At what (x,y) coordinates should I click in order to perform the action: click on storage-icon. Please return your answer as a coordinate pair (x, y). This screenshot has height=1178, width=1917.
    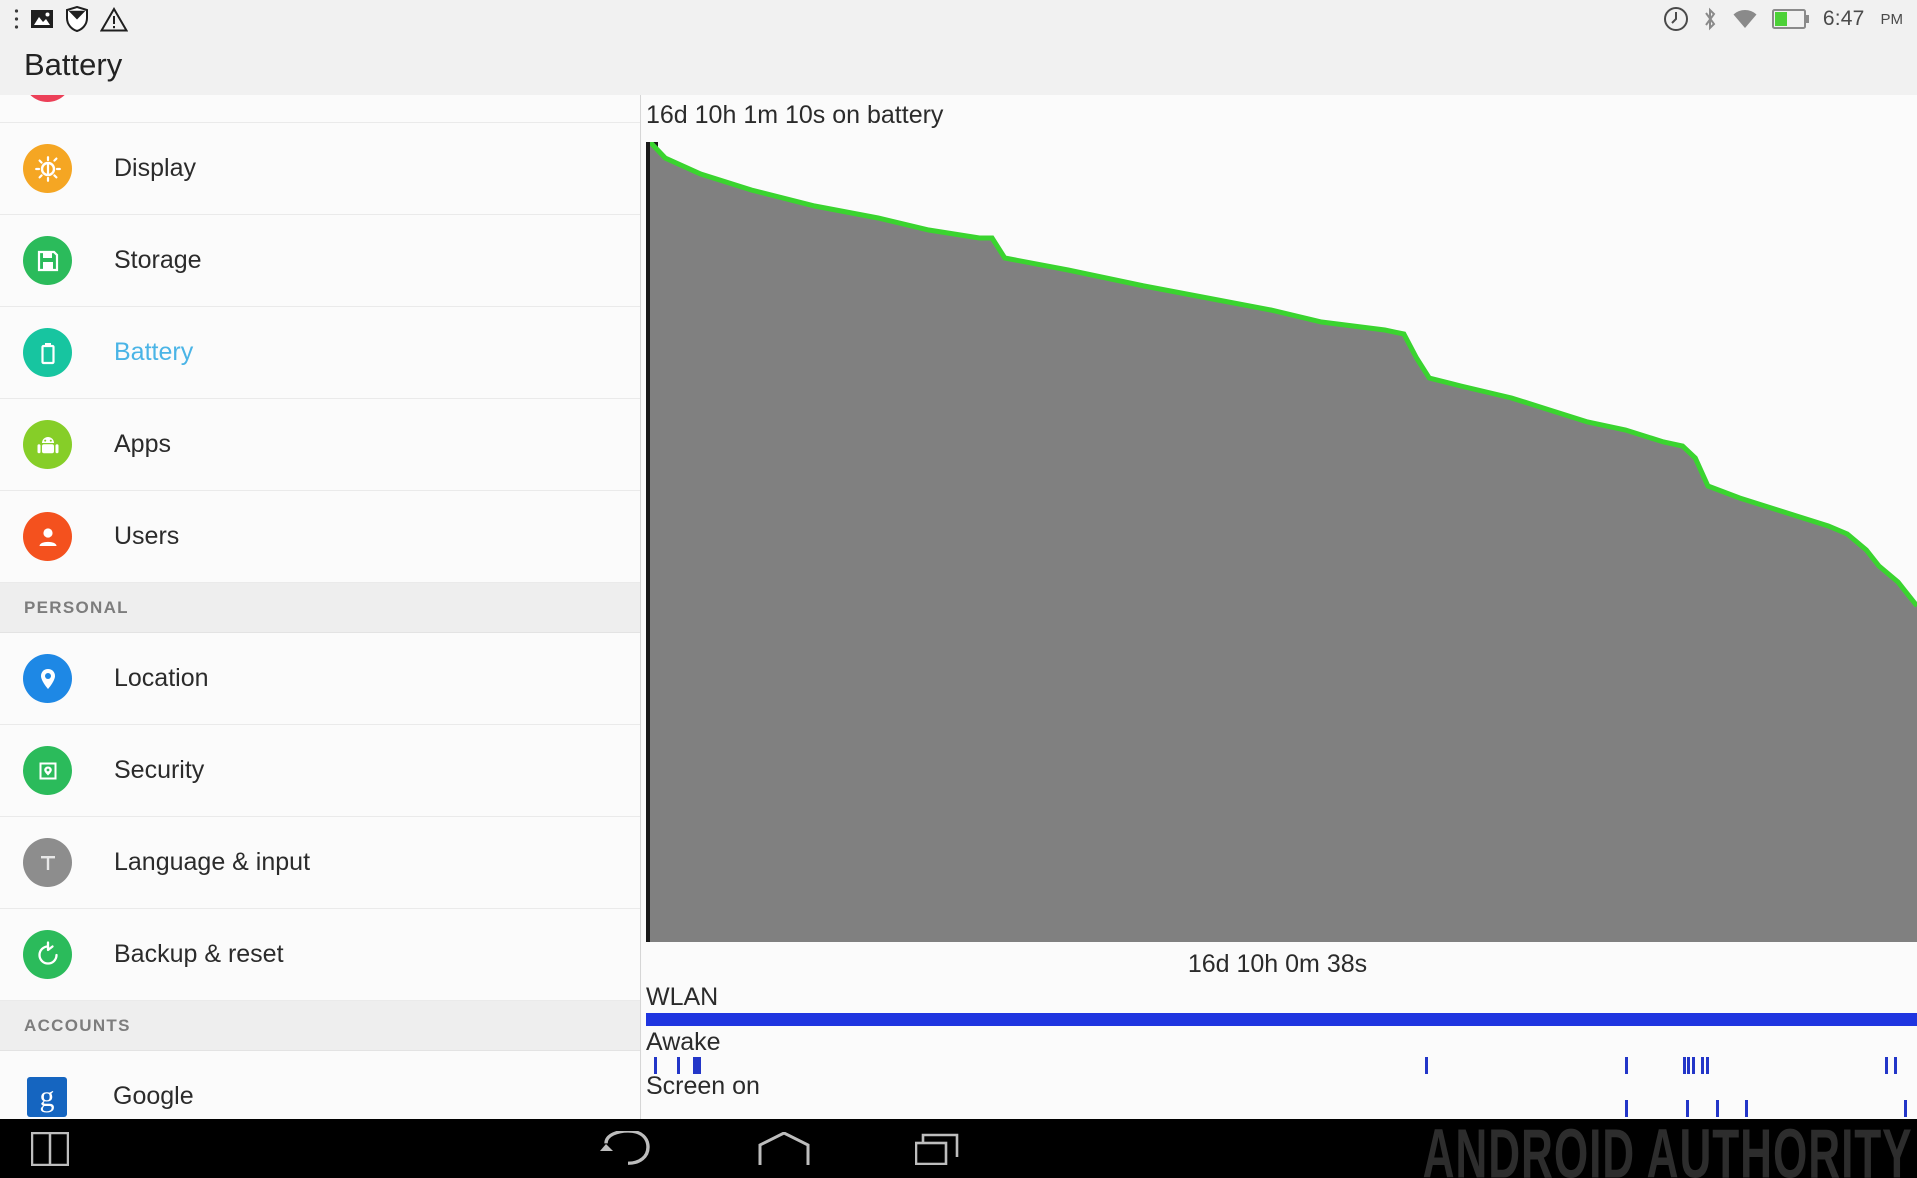
    Looking at the image, I should click on (47, 260).